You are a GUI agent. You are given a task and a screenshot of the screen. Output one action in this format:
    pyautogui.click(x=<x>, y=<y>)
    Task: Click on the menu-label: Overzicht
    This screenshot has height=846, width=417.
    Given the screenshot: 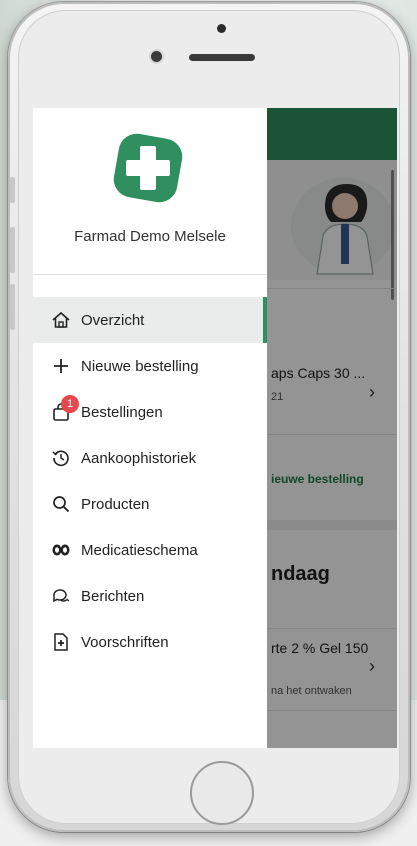 What is the action you would take?
    pyautogui.click(x=113, y=320)
    